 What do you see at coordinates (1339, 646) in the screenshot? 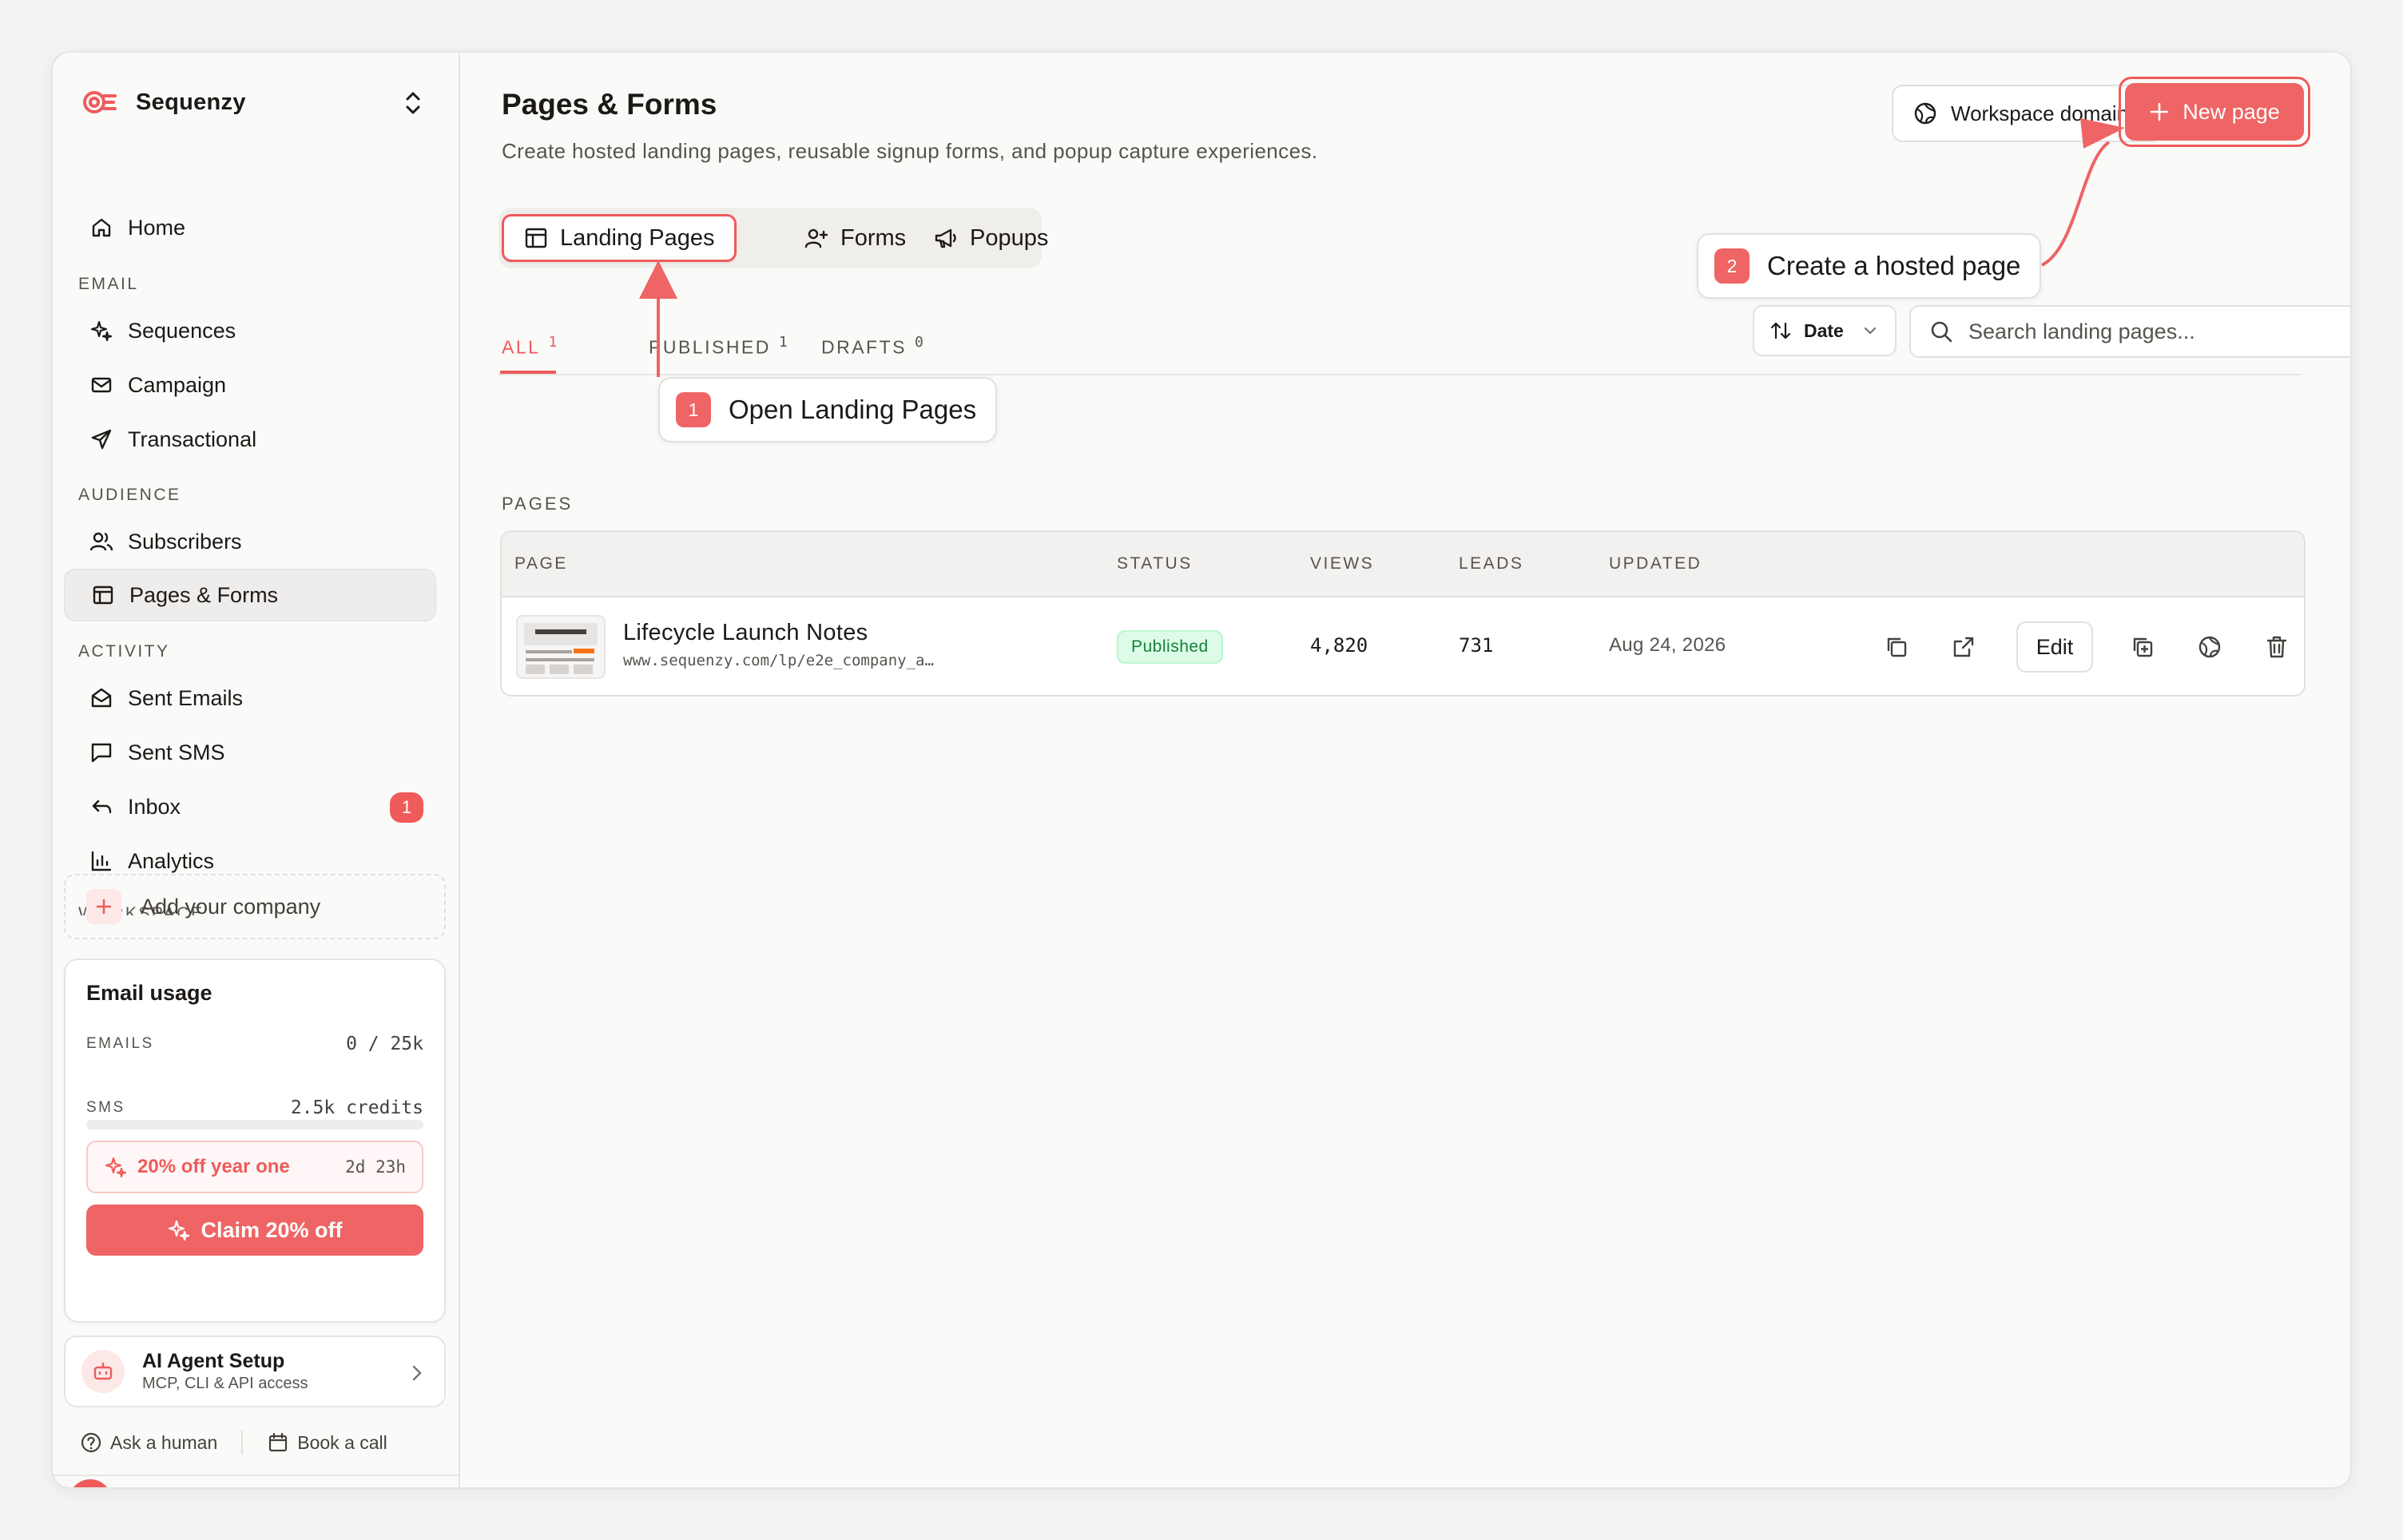
I see `views-cell: 4,820` at bounding box center [1339, 646].